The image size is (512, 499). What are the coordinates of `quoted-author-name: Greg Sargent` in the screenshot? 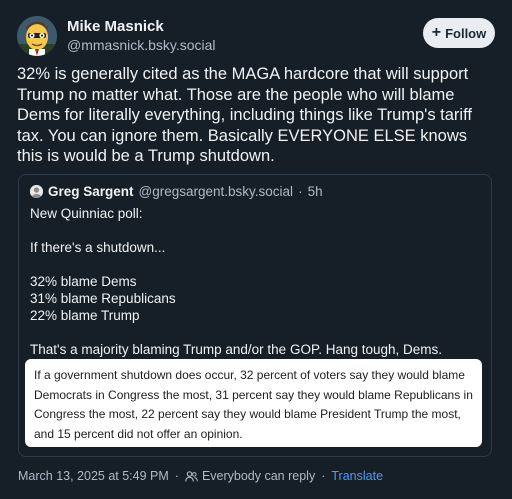 It's located at (91, 191).